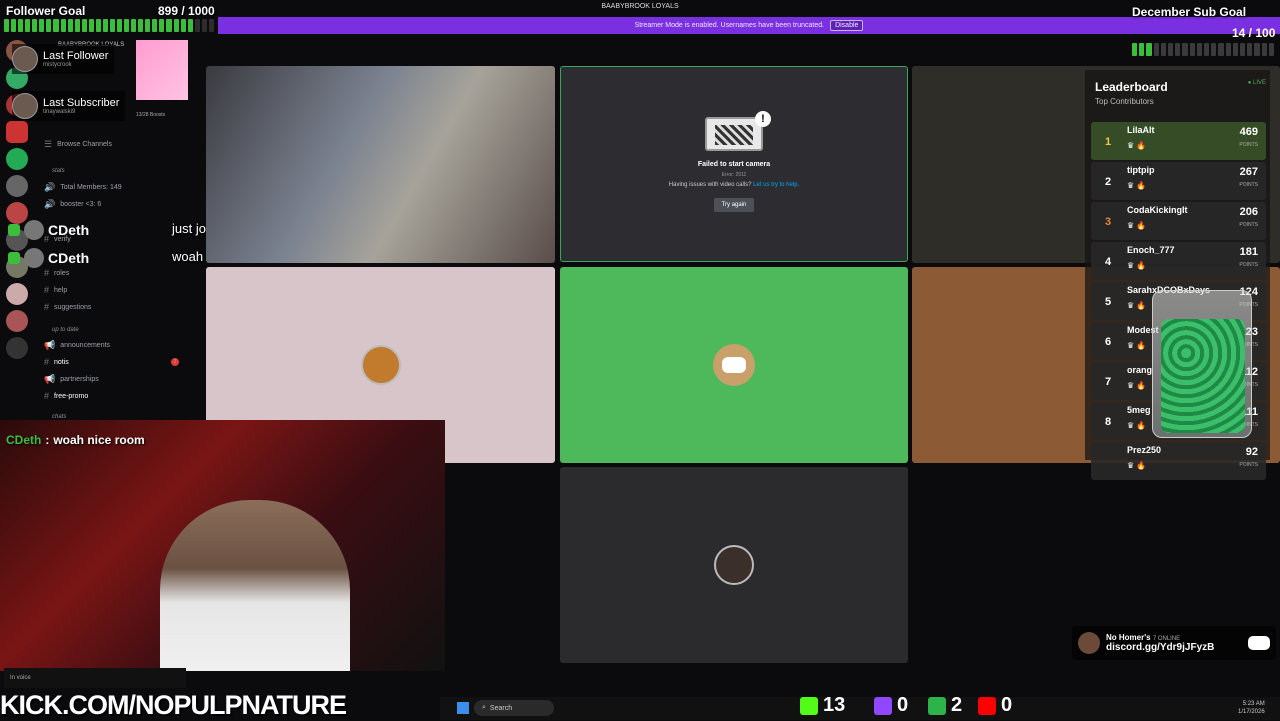 The image size is (1280, 721). I want to click on channel-help: # help, so click(55, 290).